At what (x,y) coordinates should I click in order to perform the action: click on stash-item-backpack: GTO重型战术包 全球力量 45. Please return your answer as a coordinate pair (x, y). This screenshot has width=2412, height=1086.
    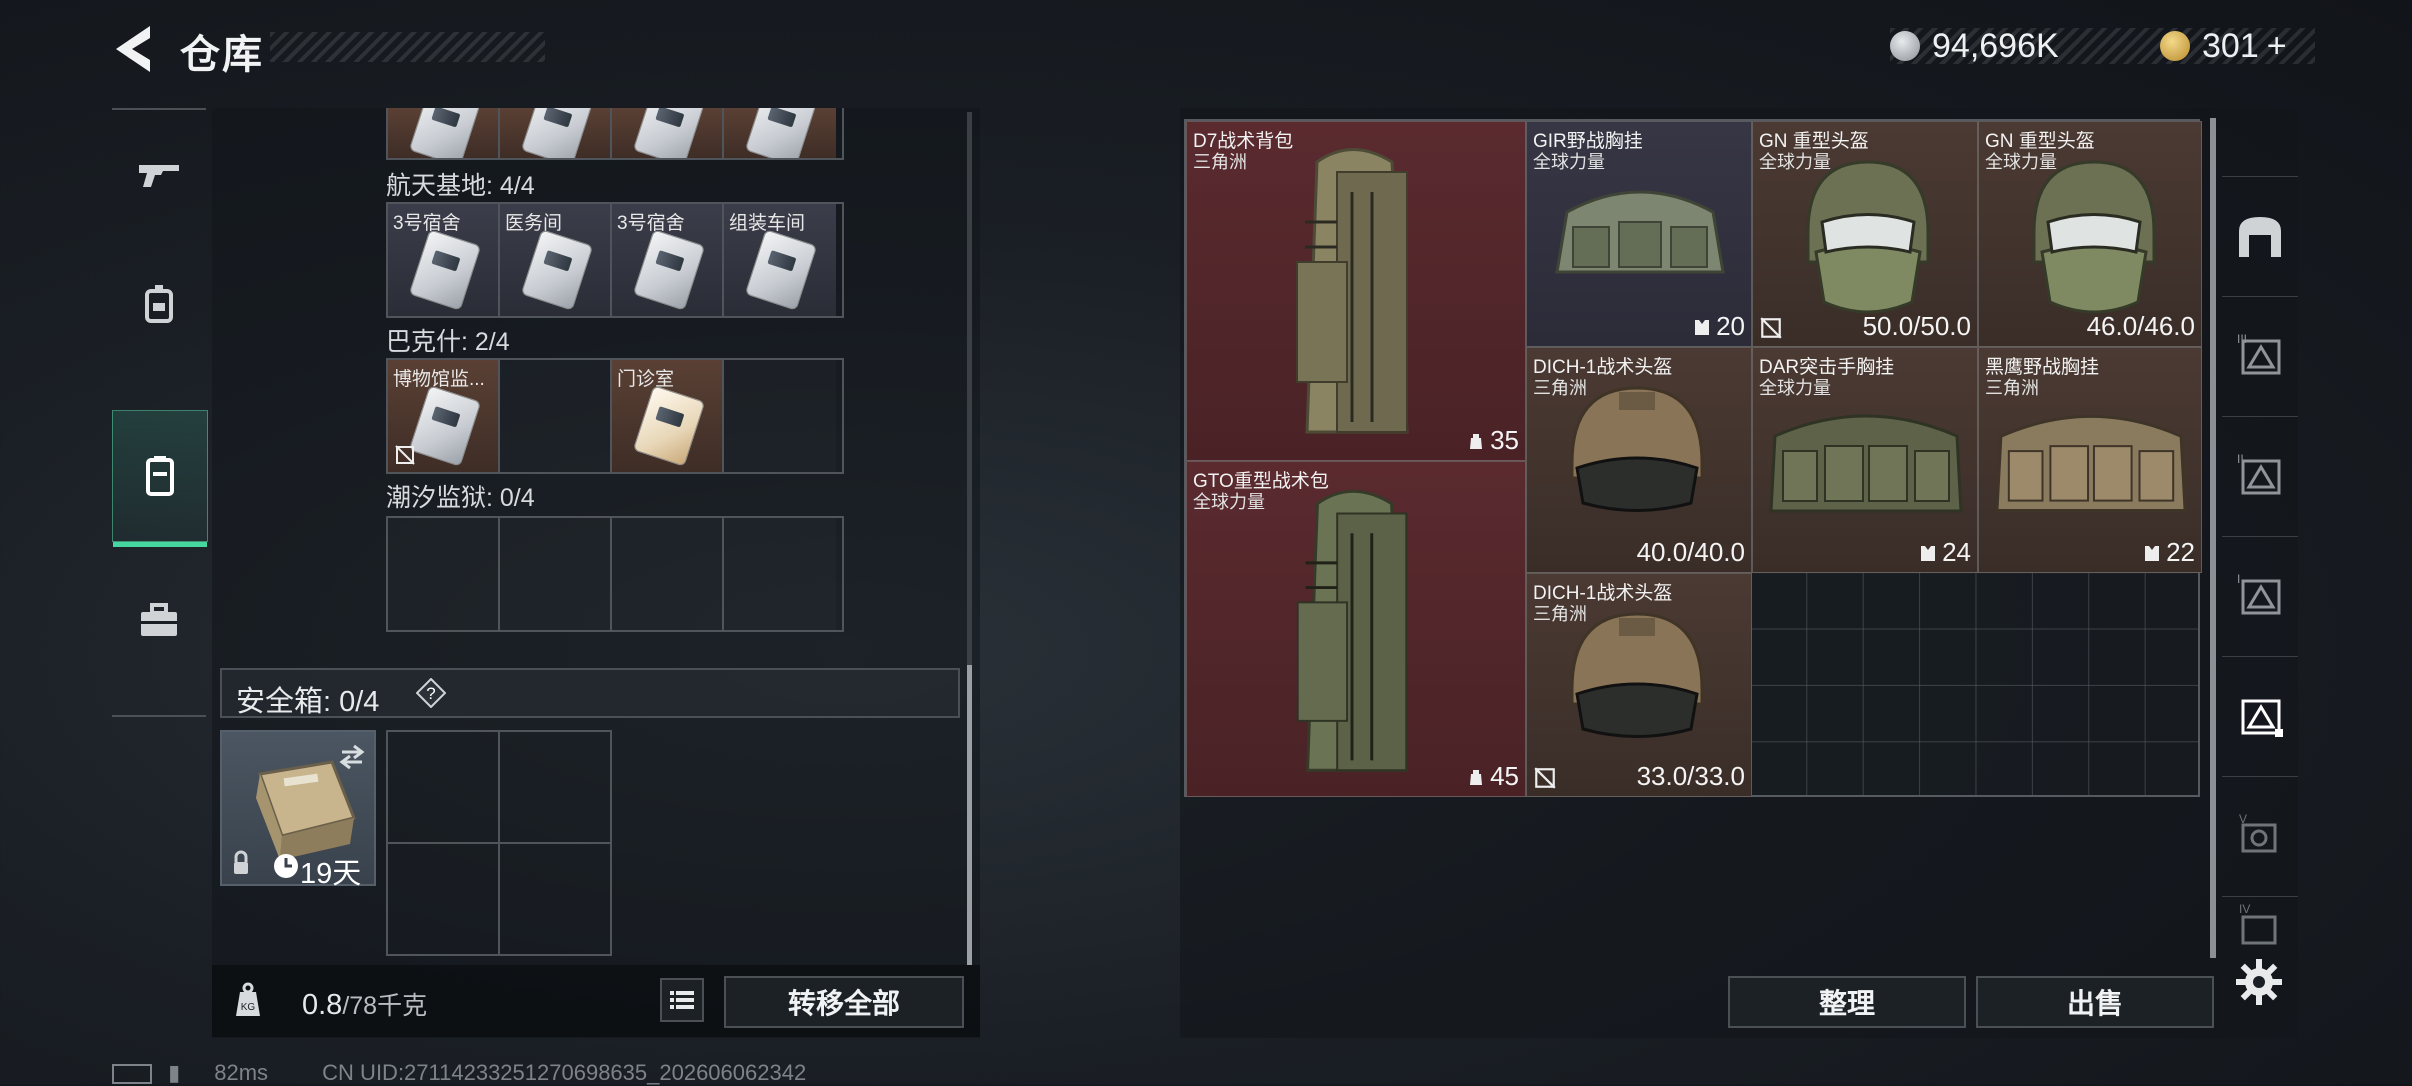
    Looking at the image, I should click on (1356, 629).